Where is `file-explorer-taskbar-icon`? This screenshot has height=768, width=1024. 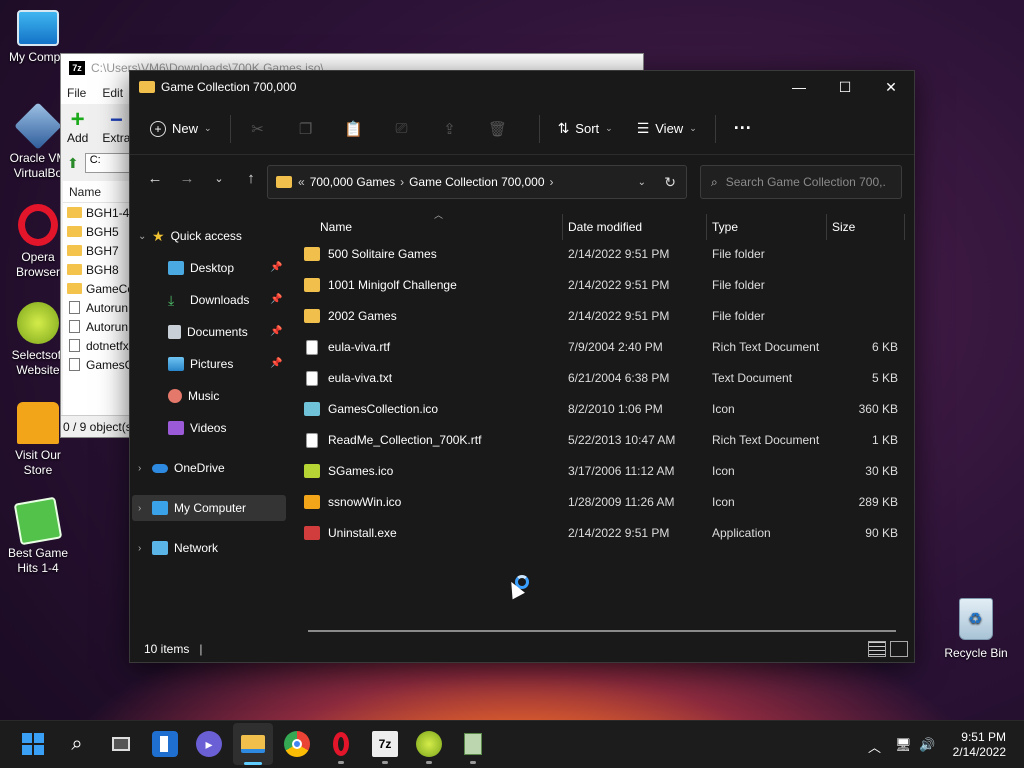
file-explorer-taskbar-icon is located at coordinates (253, 744).